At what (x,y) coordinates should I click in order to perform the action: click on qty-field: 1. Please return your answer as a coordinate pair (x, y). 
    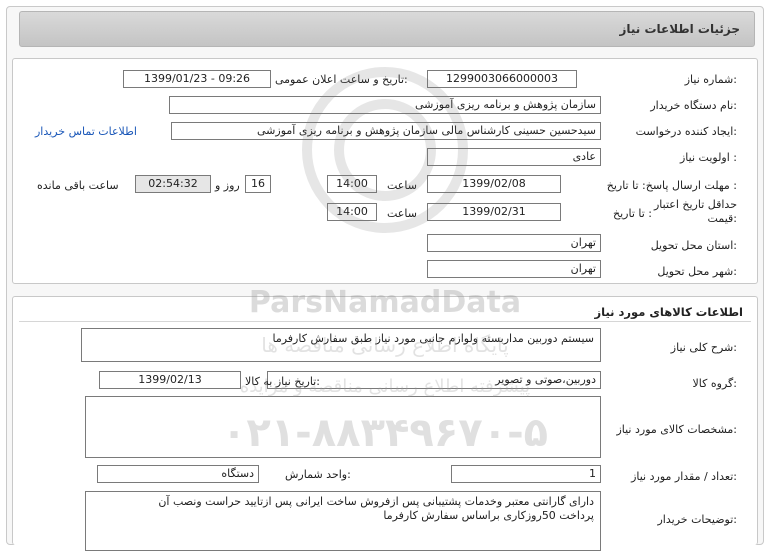
    Looking at the image, I should click on (526, 474).